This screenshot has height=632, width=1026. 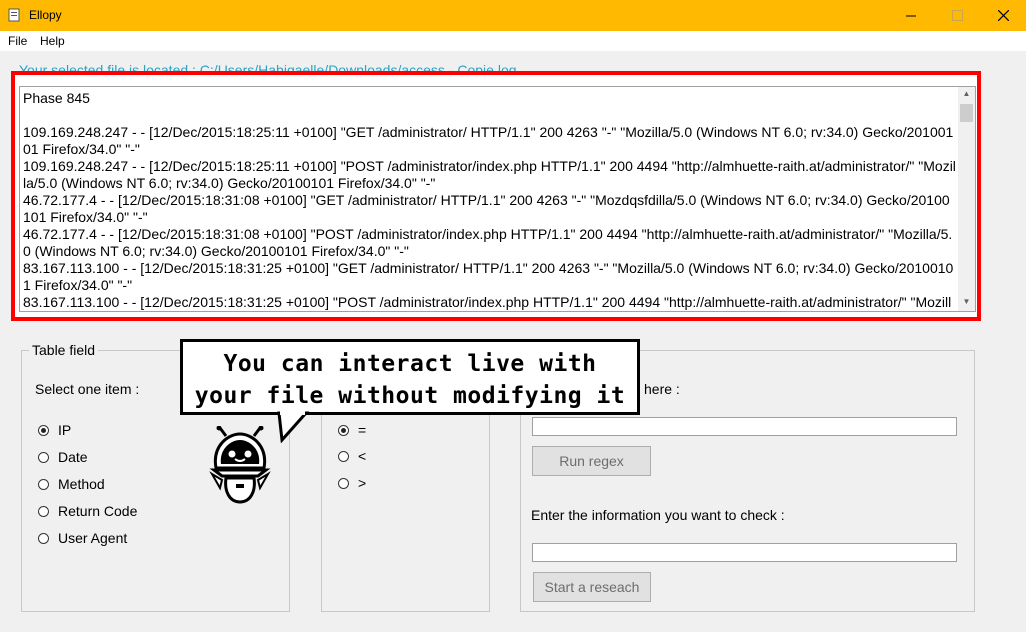 What do you see at coordinates (744, 426) in the screenshot?
I see `regex-input` at bounding box center [744, 426].